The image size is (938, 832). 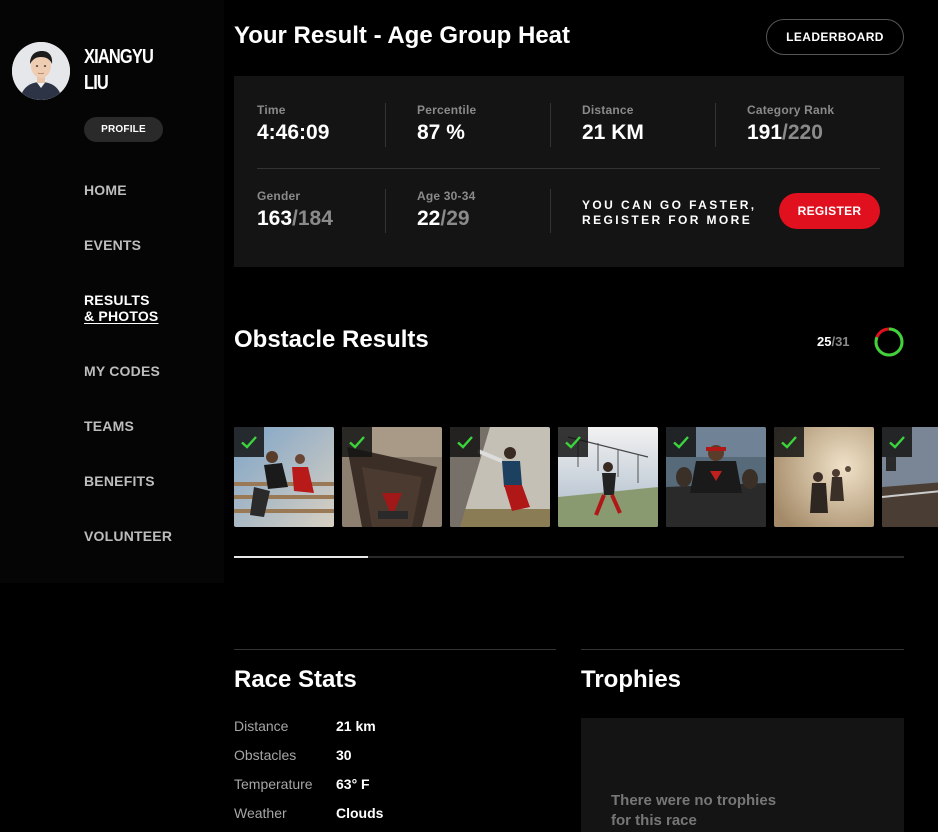 What do you see at coordinates (446, 196) in the screenshot?
I see `stat-age-label: Age 30-34` at bounding box center [446, 196].